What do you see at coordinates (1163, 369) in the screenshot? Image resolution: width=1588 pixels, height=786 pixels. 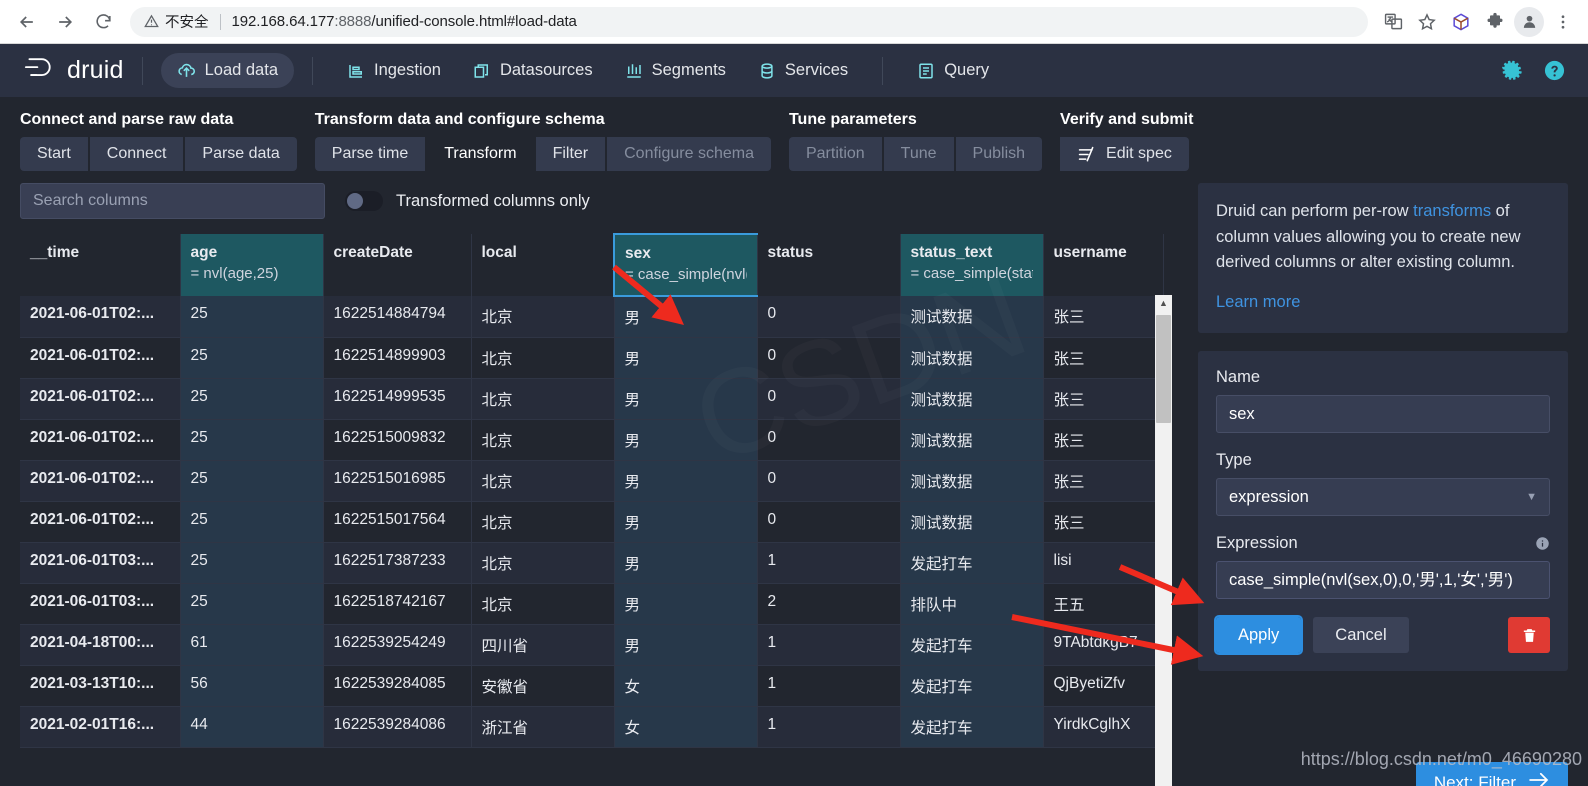 I see `scrollbar-thumb` at bounding box center [1163, 369].